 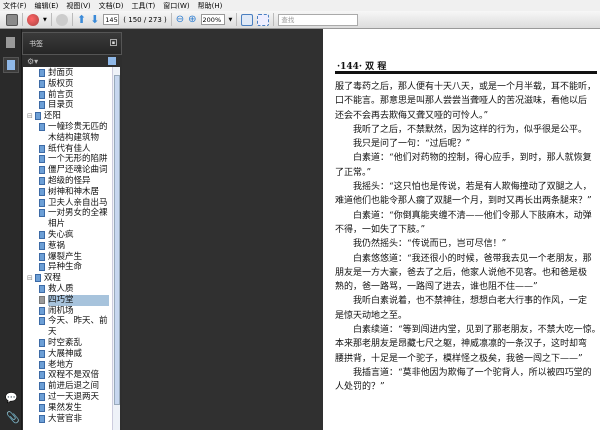 I want to click on previous-page-icon: ⬆, so click(x=81, y=19).